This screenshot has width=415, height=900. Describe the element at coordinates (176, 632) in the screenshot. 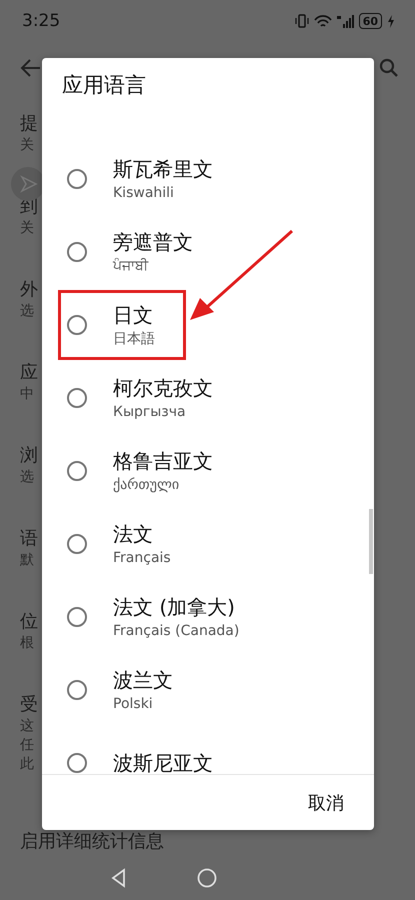

I see `native-name: Français (Canada)` at that location.